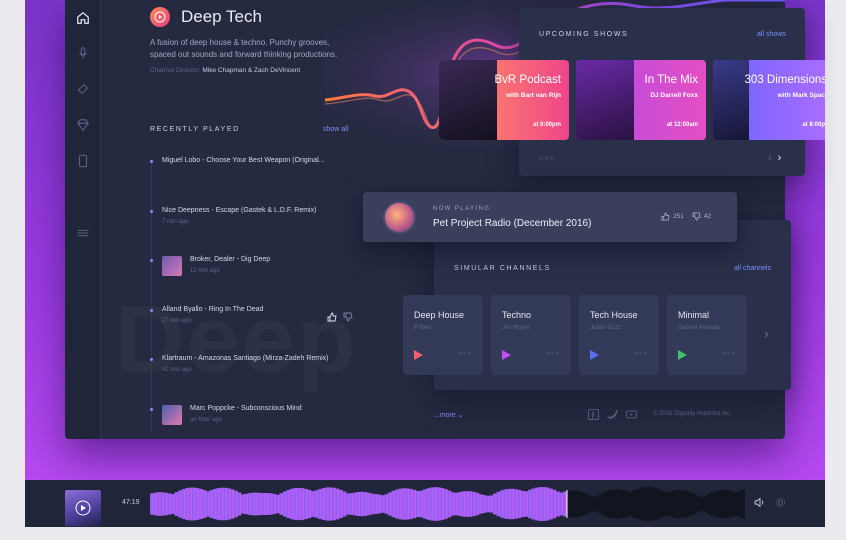 Image resolution: width=846 pixels, height=540 pixels. Describe the element at coordinates (547, 158) in the screenshot. I see `pager-dots: ○○○` at that location.